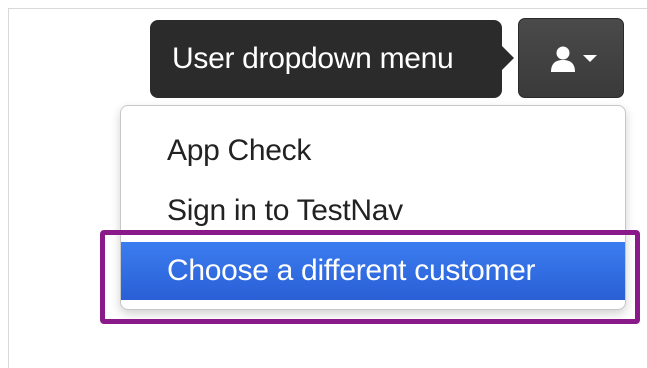  Describe the element at coordinates (373, 151) in the screenshot. I see `menu-item-app-check: App Check` at that location.